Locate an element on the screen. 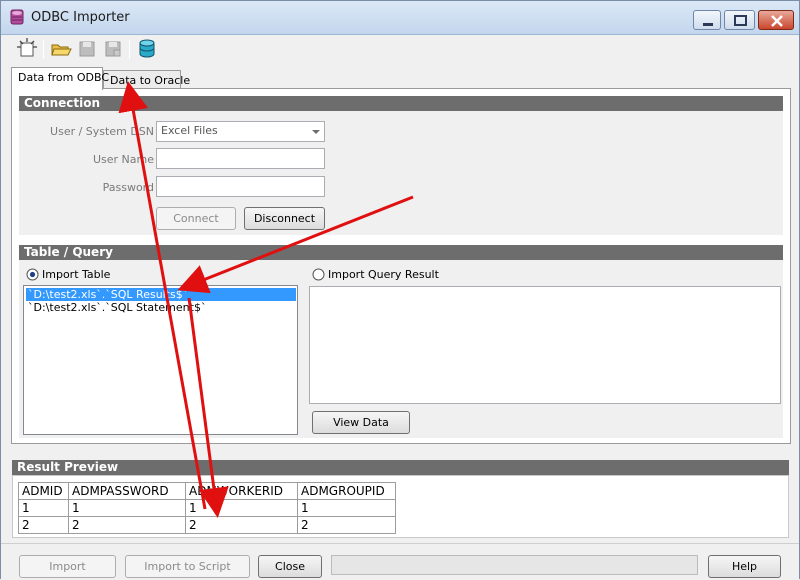 The image size is (800, 580). database-app-icon is located at coordinates (17, 17).